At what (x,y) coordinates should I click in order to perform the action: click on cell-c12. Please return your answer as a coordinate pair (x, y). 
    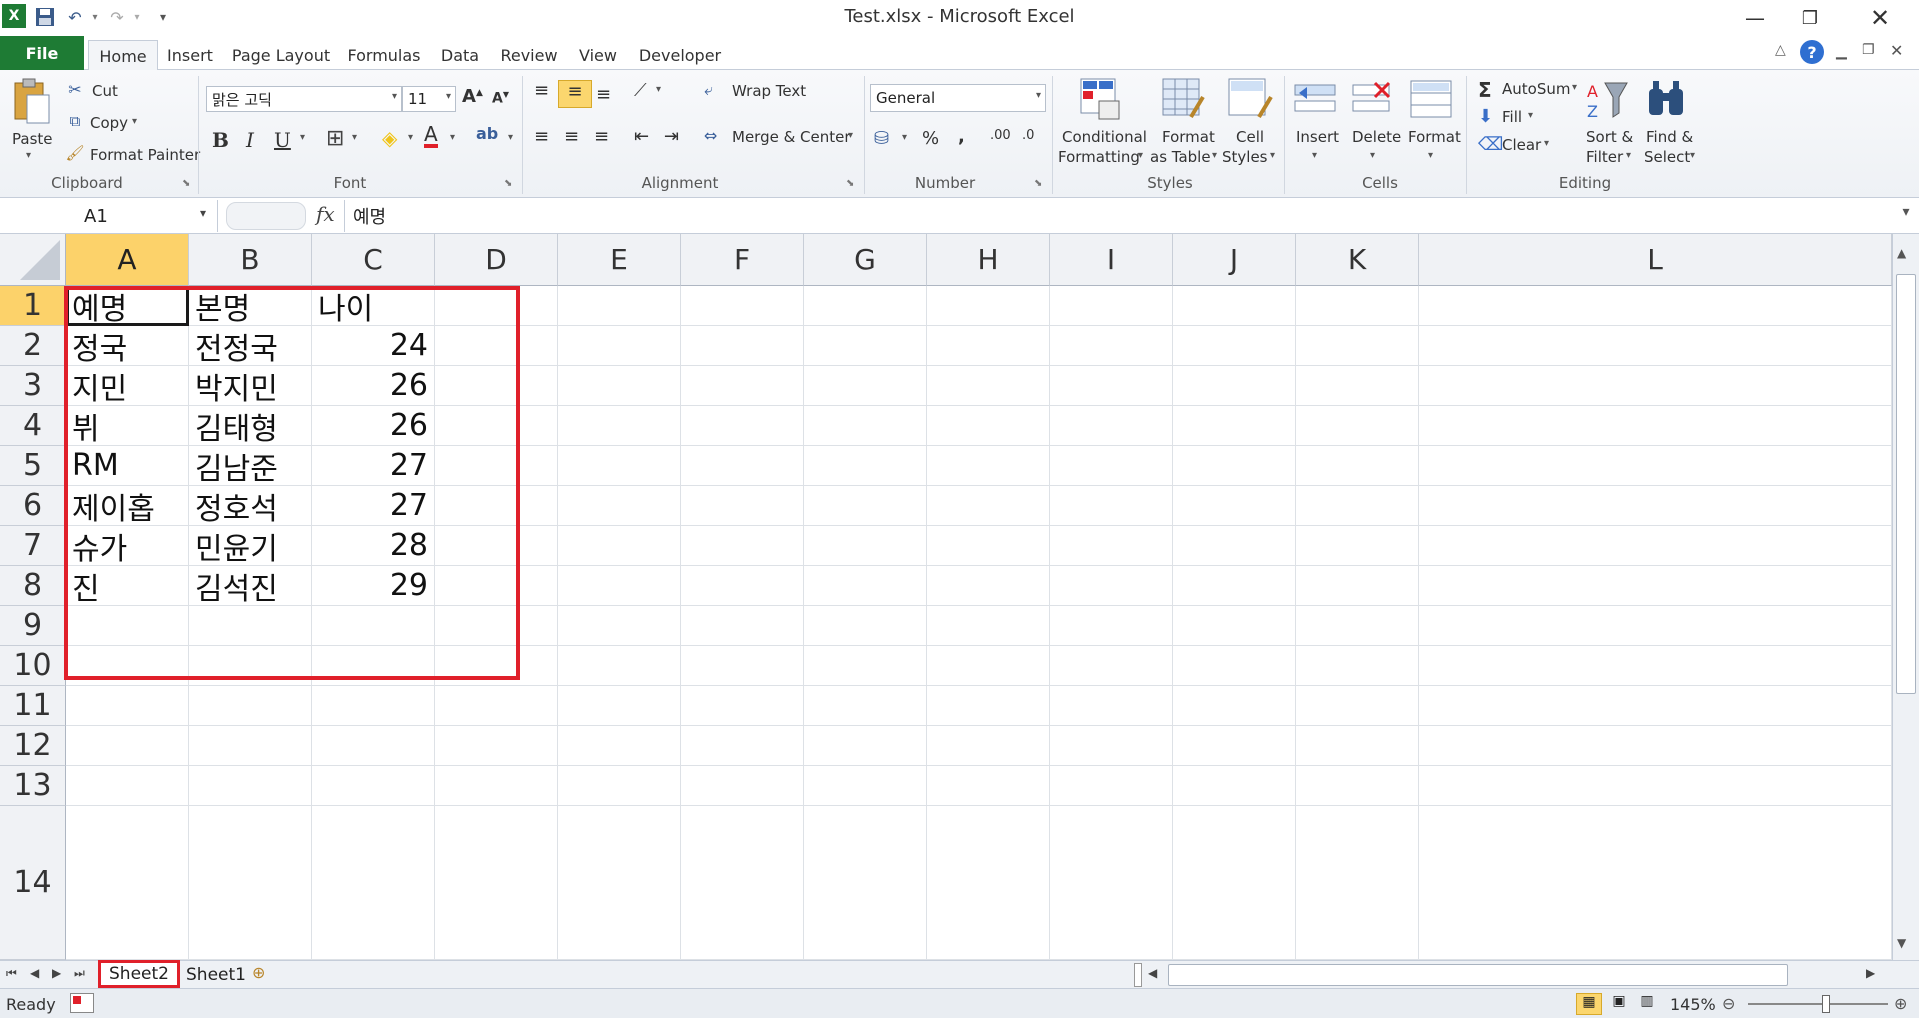
    Looking at the image, I should click on (373, 746).